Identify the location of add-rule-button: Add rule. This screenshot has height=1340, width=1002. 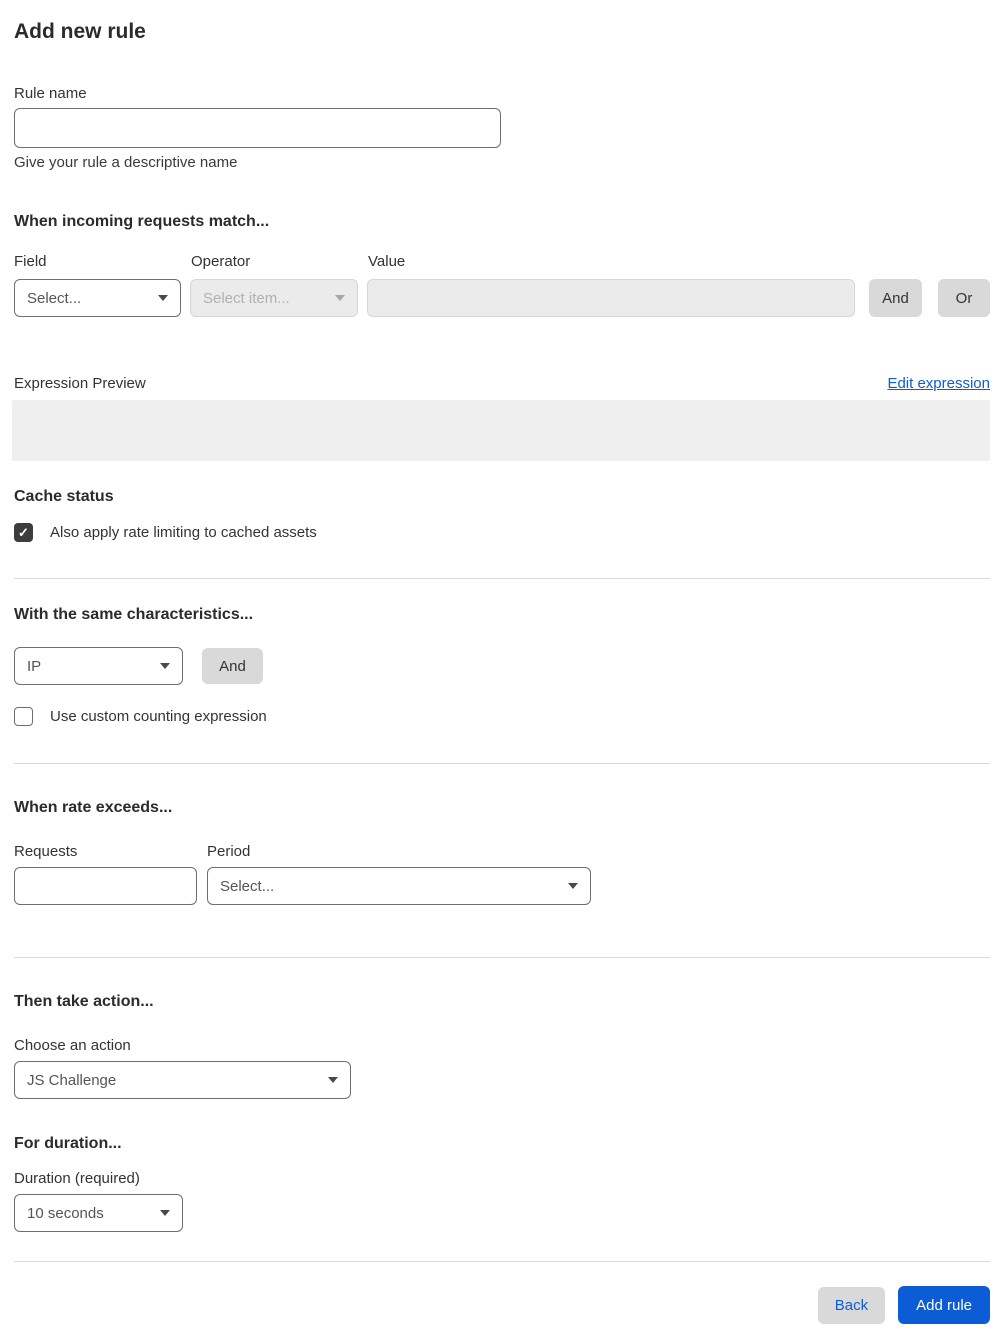
(944, 1305).